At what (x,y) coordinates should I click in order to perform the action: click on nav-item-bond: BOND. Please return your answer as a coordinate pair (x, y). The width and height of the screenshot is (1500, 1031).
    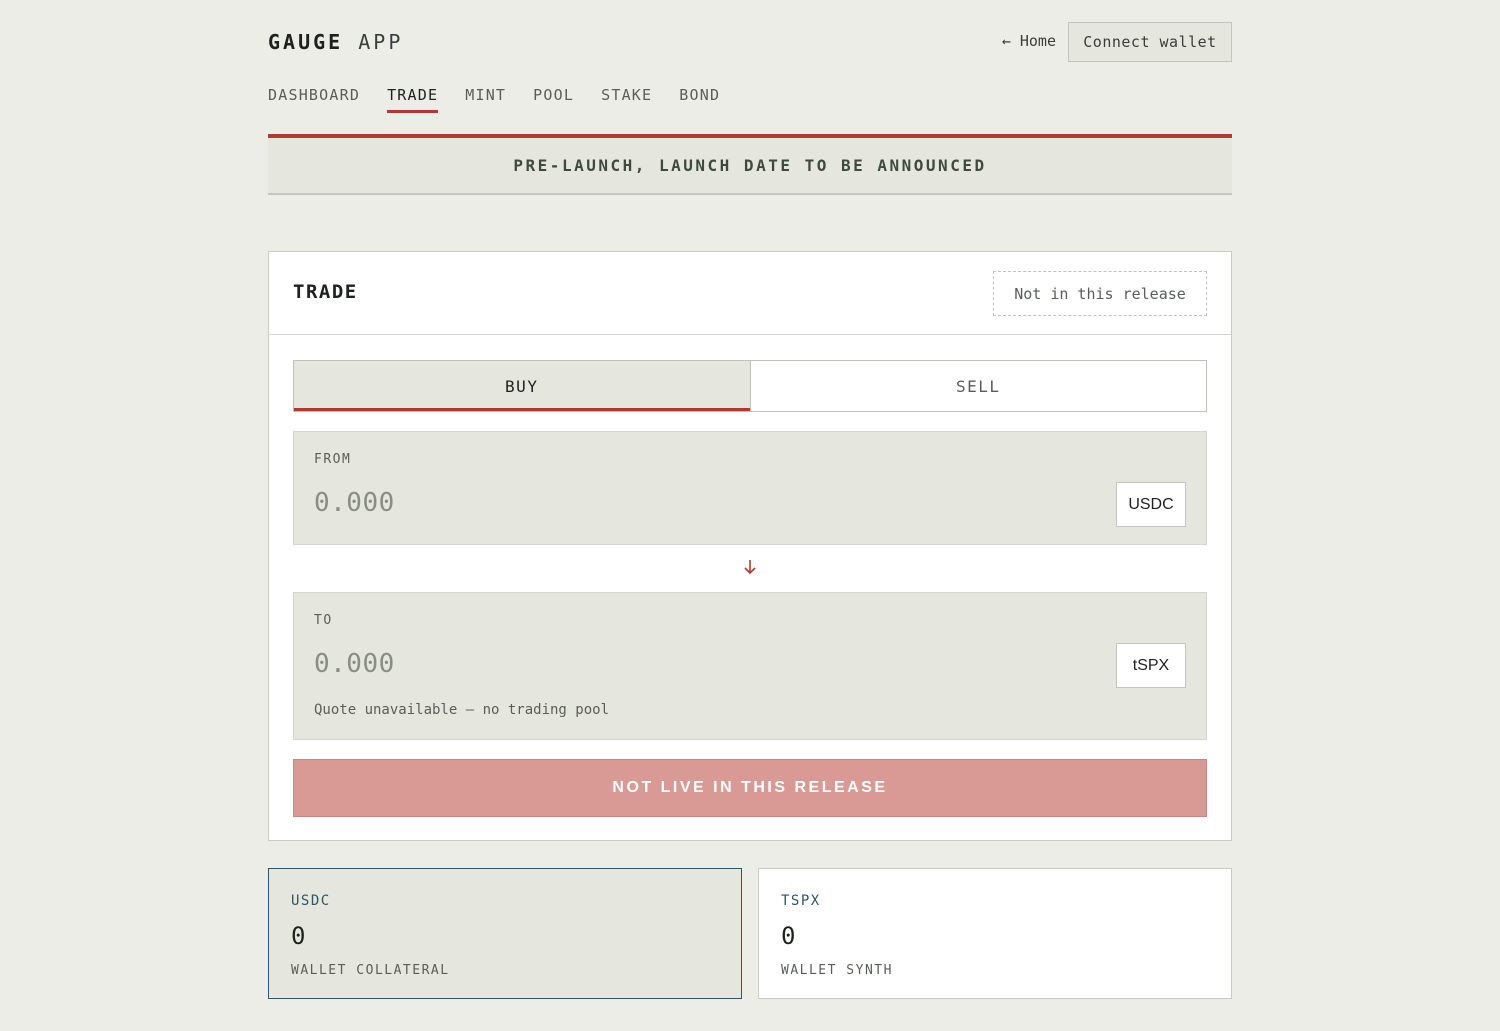
    Looking at the image, I should click on (699, 99).